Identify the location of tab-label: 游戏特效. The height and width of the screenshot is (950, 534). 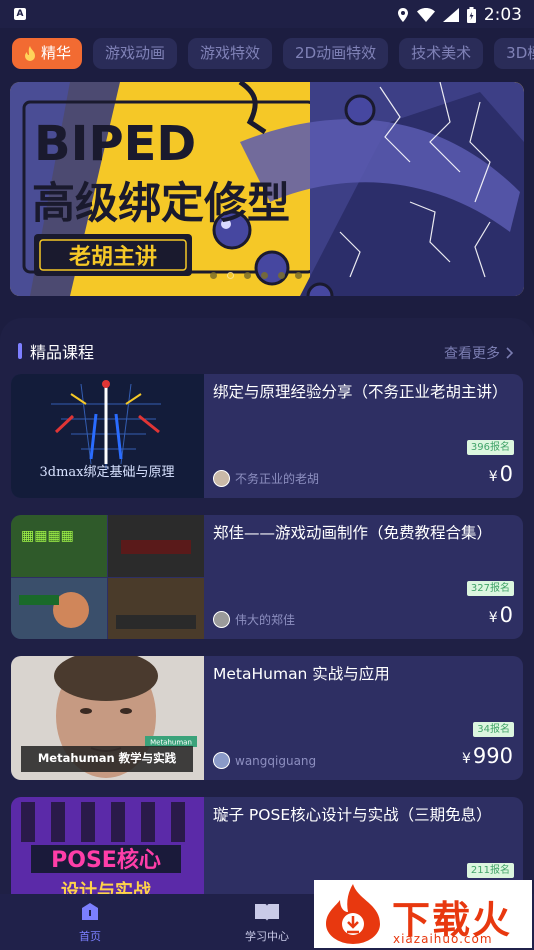
(230, 53).